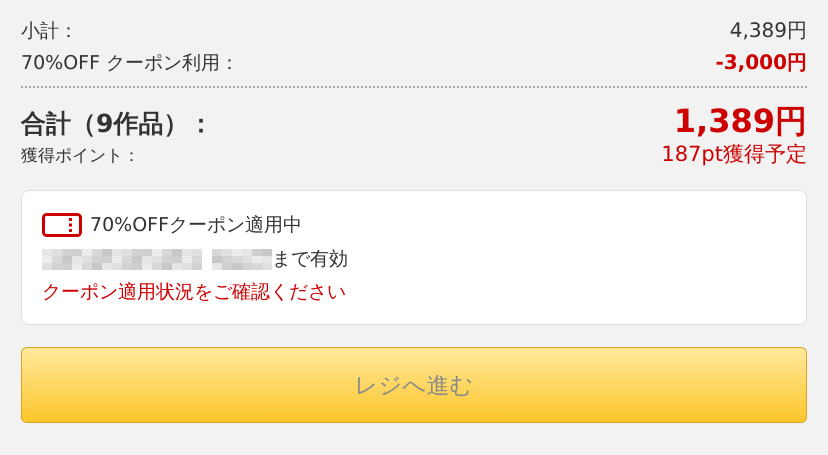 The image size is (828, 455). Describe the element at coordinates (194, 292) in the screenshot. I see `coupon-notice: クーポン適用状況をご確認ください` at that location.